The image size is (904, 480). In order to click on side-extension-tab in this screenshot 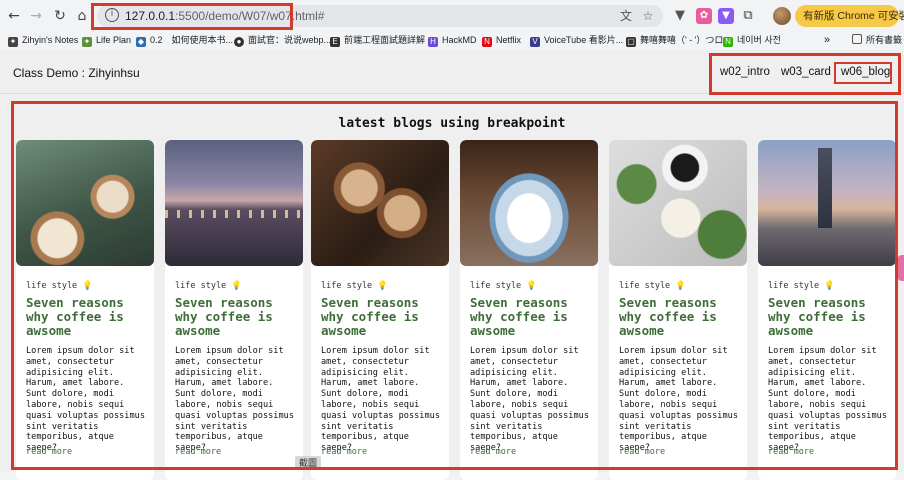, I will do `click(900, 268)`.